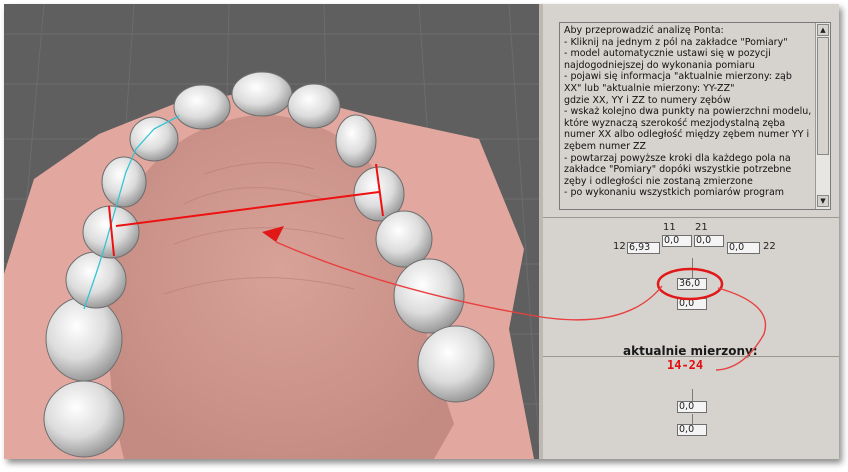 This screenshot has height=472, width=848. Describe the element at coordinates (643, 248) in the screenshot. I see `field-tooth-12: 6,93` at that location.